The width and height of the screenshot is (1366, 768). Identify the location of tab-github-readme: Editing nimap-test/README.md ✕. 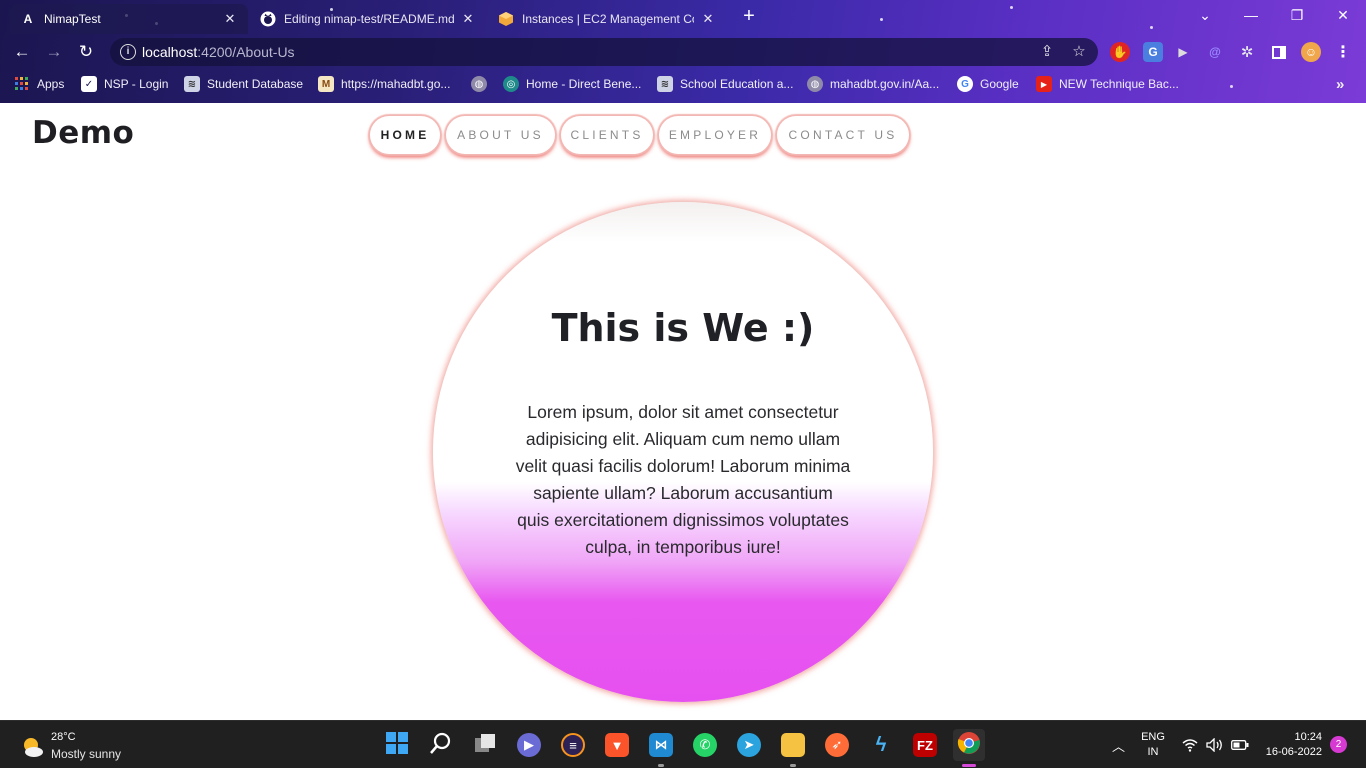
(368, 19).